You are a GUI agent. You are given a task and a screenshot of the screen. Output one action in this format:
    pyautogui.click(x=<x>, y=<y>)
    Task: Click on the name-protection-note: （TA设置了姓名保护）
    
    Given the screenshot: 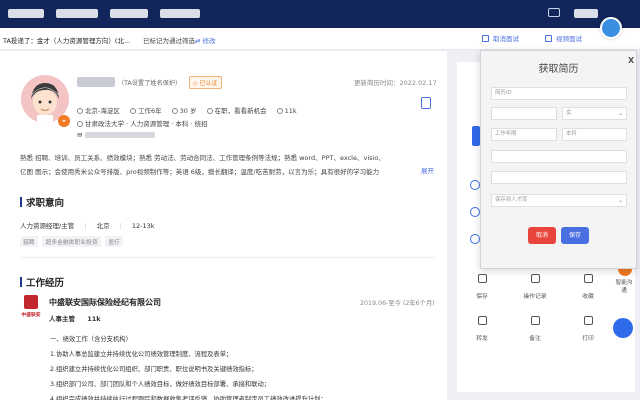 What is the action you would take?
    pyautogui.click(x=150, y=83)
    